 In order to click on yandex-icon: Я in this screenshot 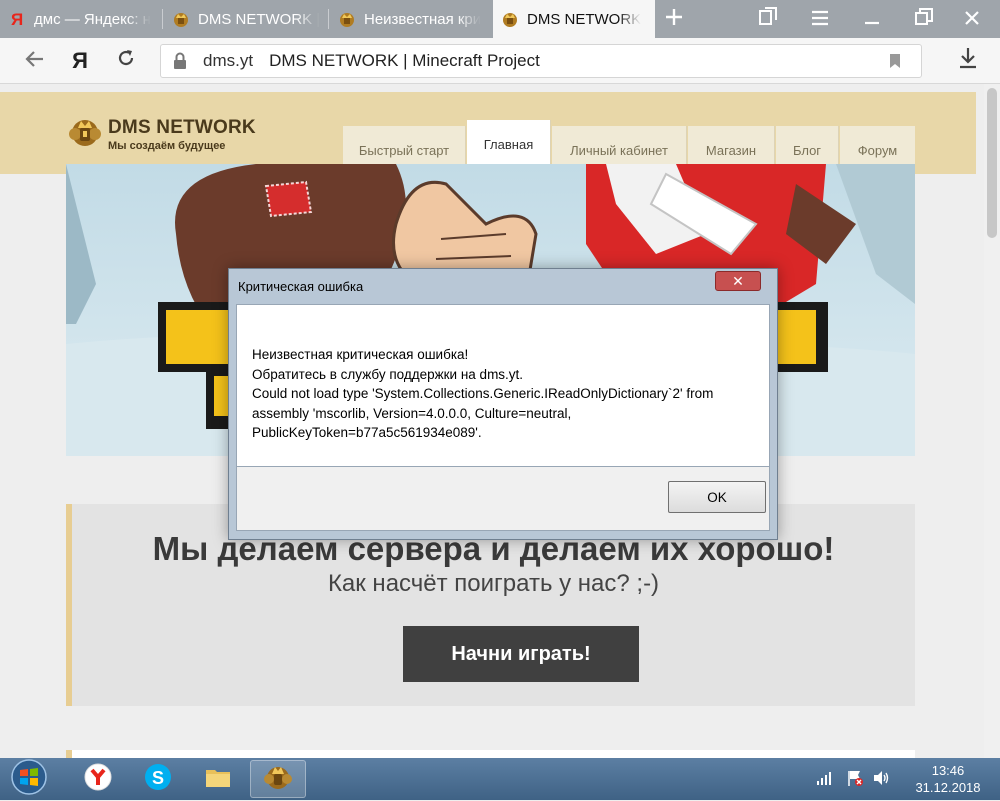, I will do `click(17, 19)`.